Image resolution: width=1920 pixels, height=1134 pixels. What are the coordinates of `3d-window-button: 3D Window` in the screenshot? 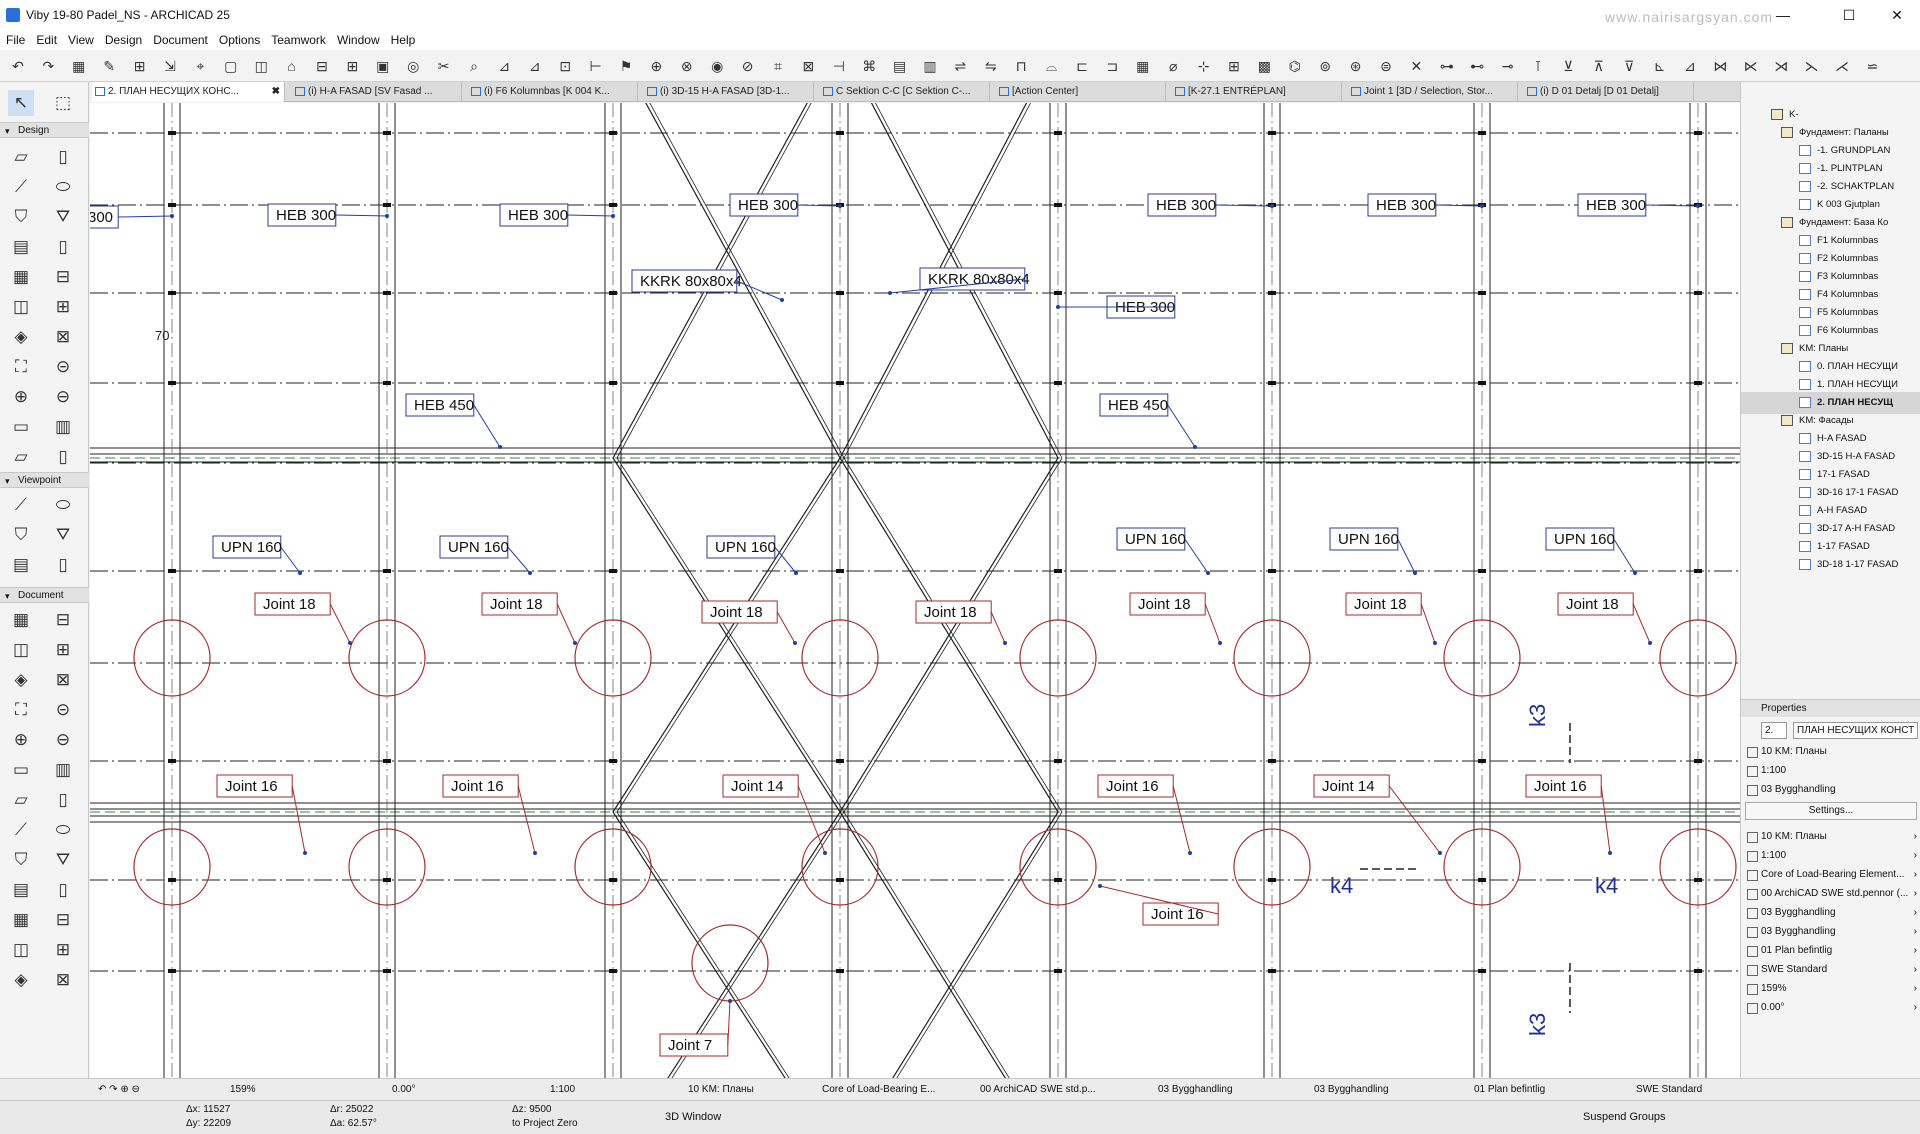 It's located at (693, 1117).